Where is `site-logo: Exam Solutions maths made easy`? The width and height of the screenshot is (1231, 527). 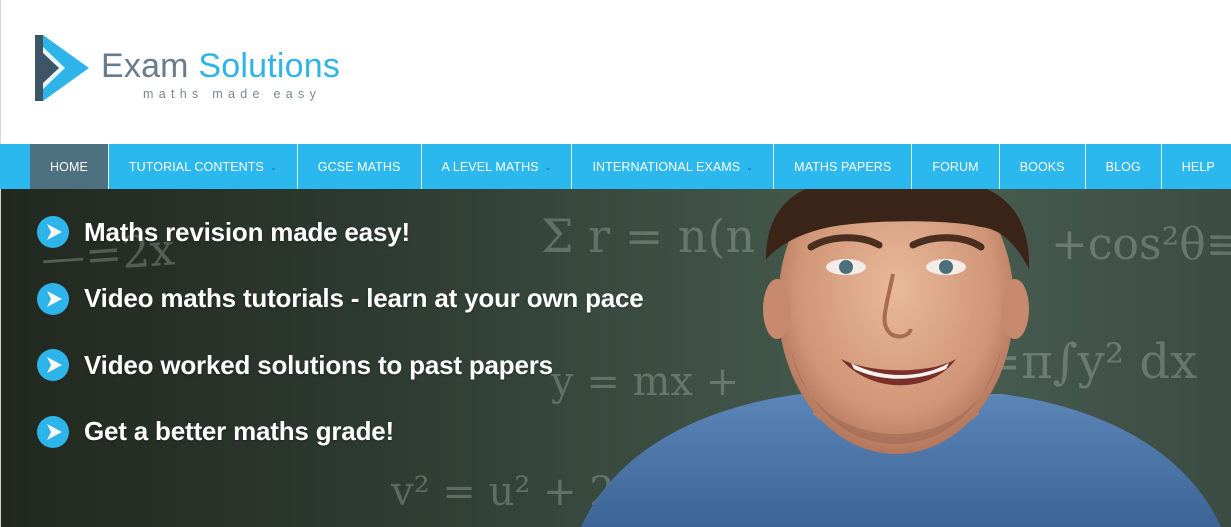
site-logo: Exam Solutions maths made easy is located at coordinates (196, 69).